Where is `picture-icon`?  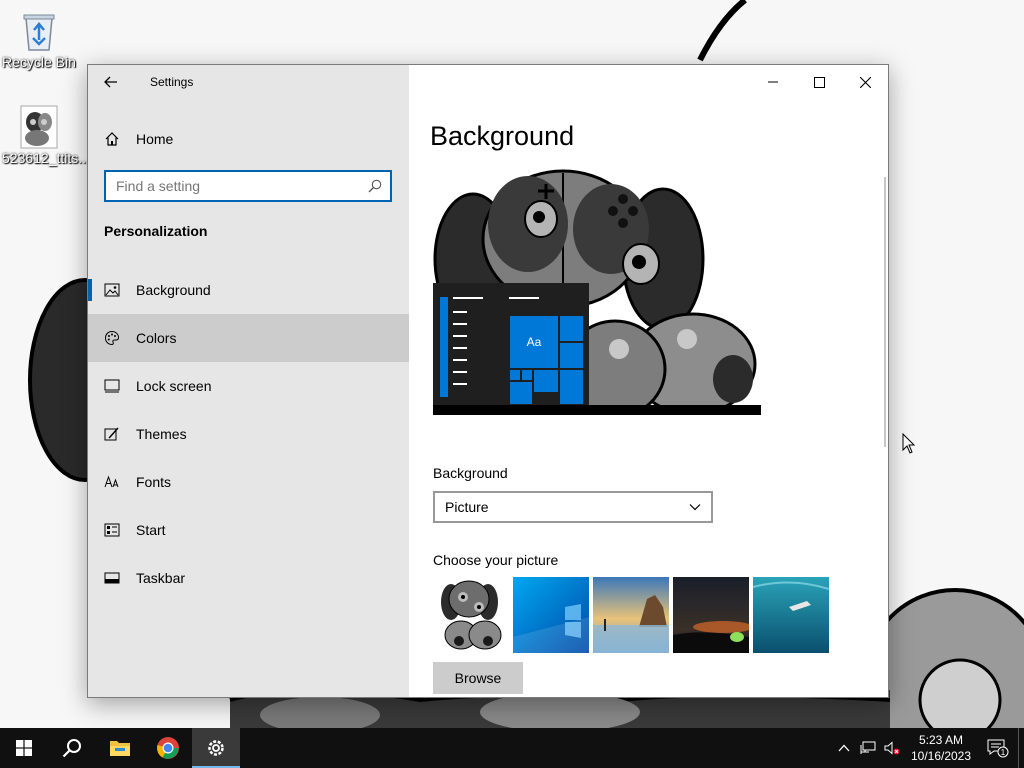
picture-icon is located at coordinates (112, 290).